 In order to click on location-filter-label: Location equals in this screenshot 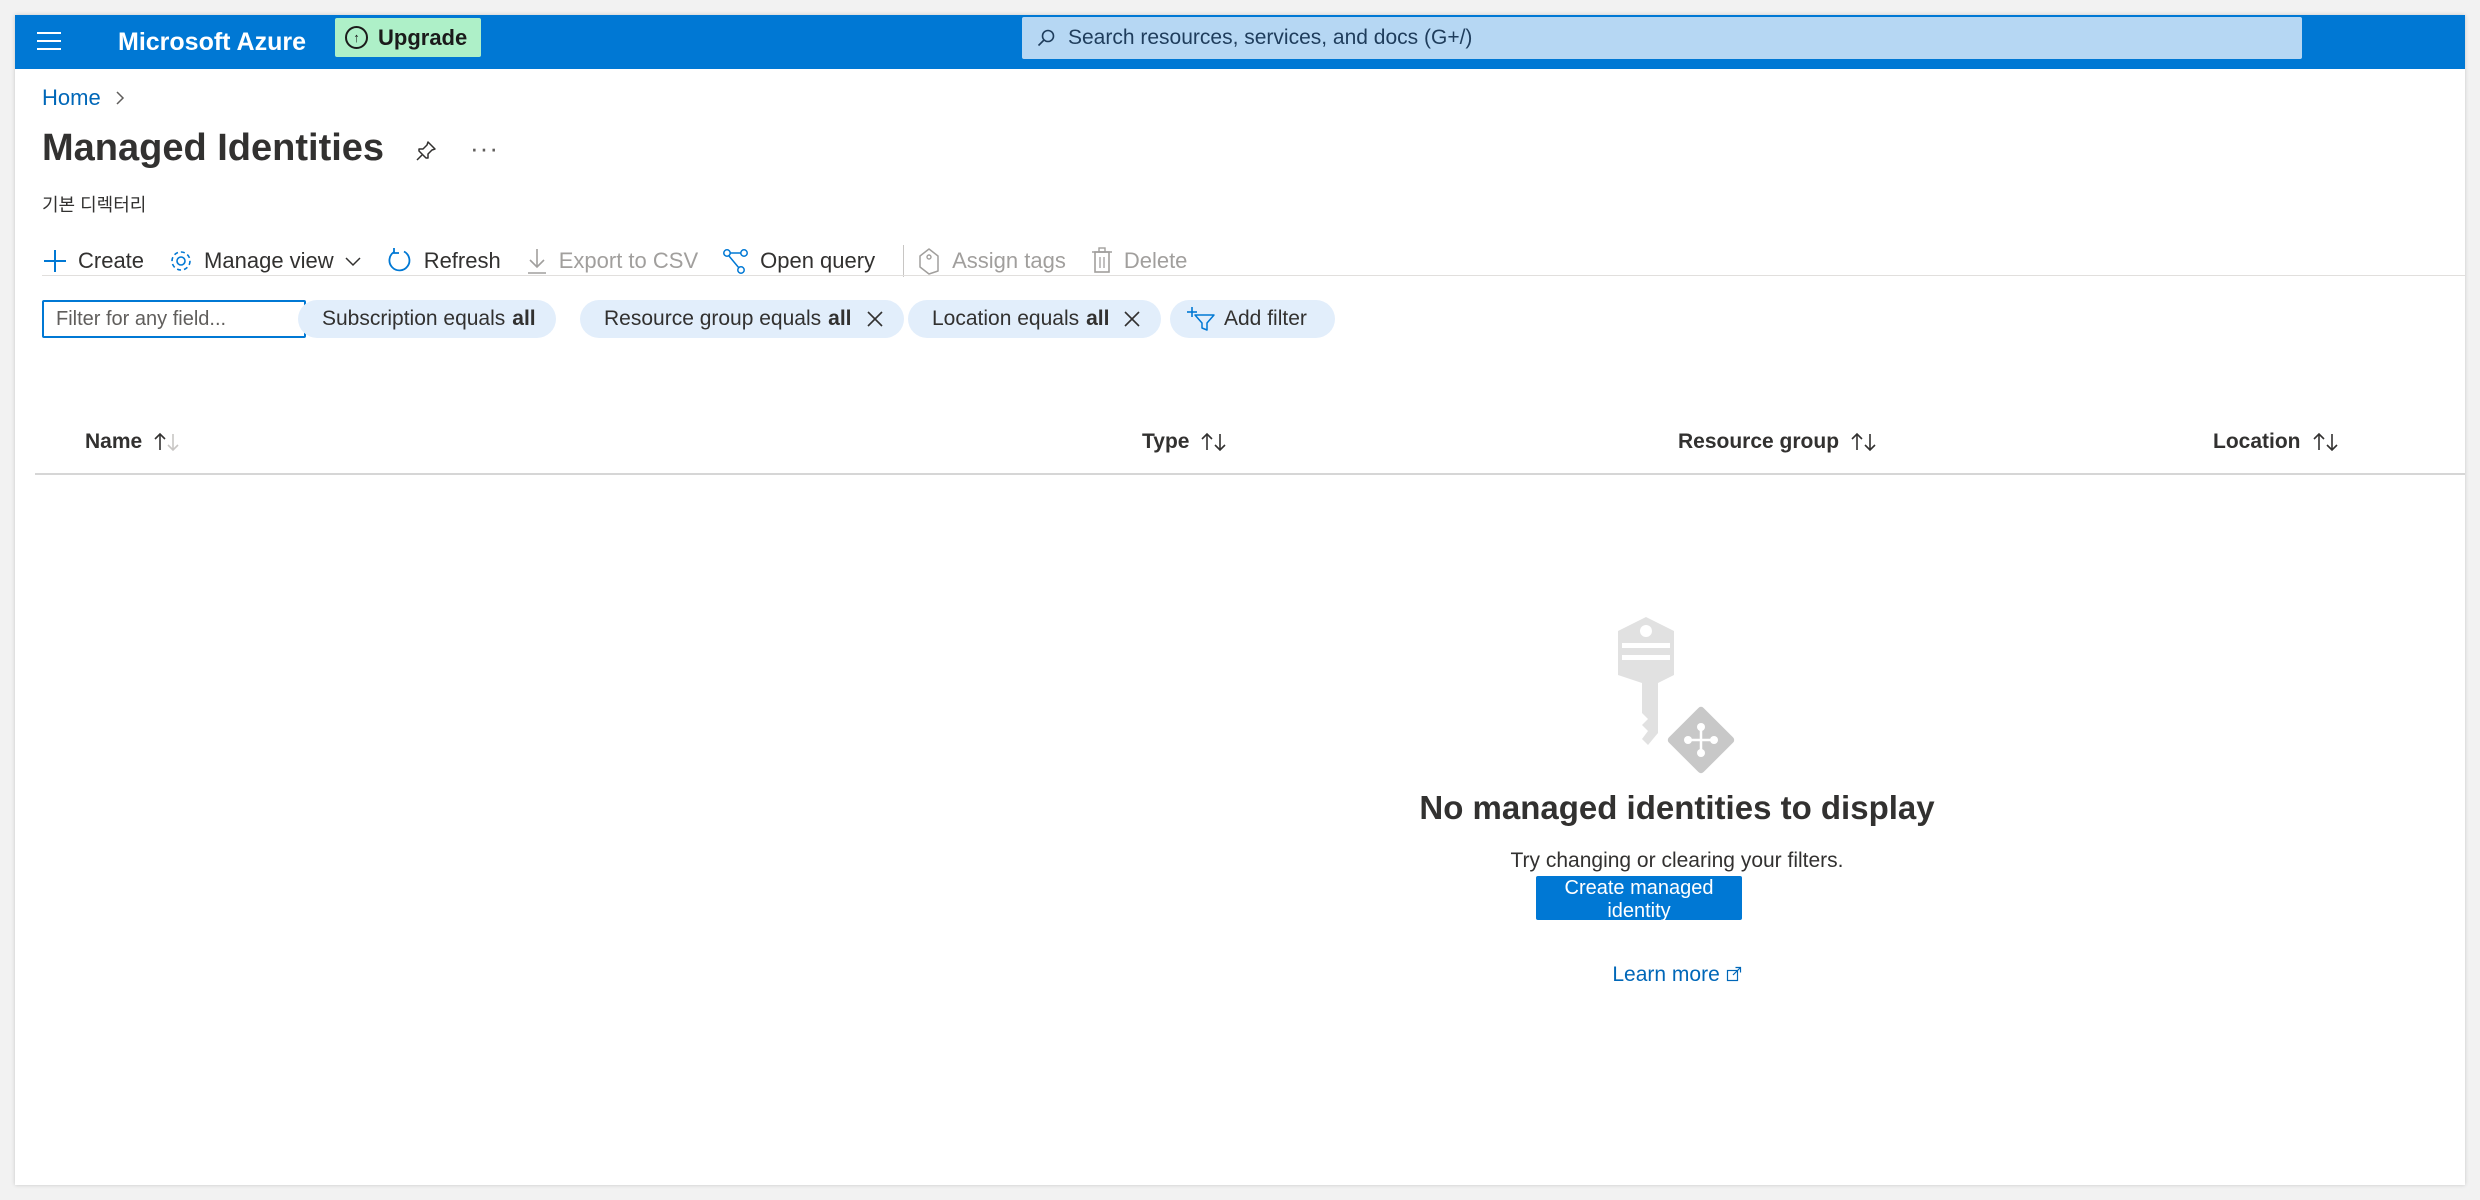, I will do `click(1006, 318)`.